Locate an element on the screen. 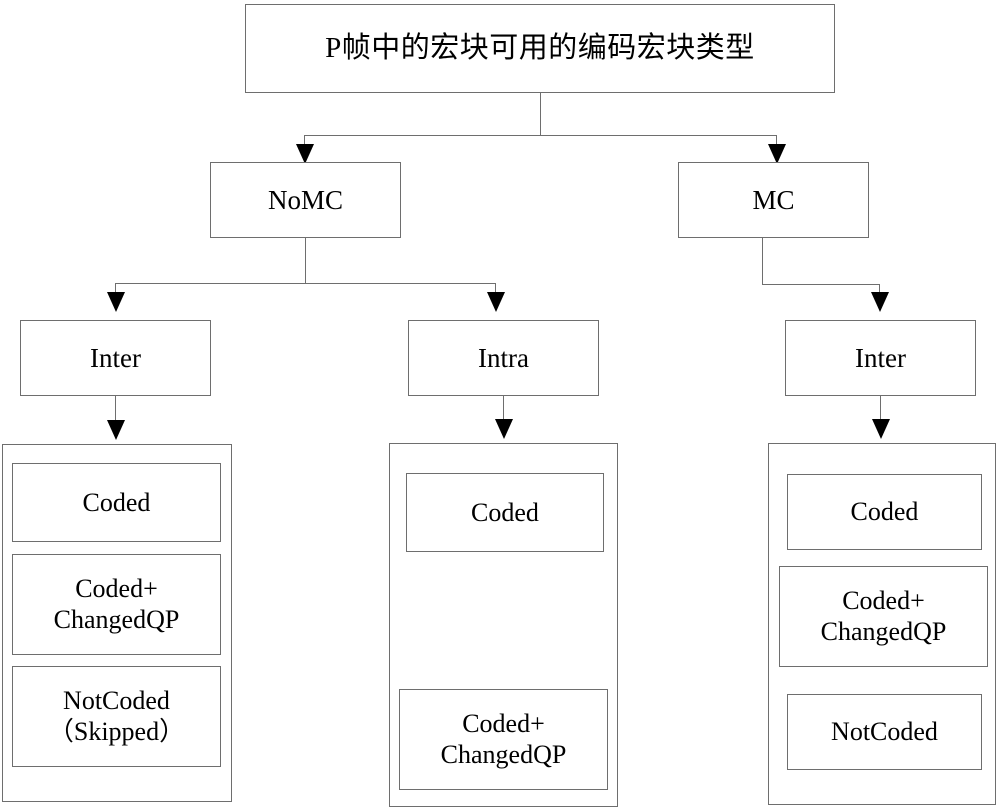 Image resolution: width=1000 pixels, height=807 pixels. node-intra: Intra is located at coordinates (503, 358).